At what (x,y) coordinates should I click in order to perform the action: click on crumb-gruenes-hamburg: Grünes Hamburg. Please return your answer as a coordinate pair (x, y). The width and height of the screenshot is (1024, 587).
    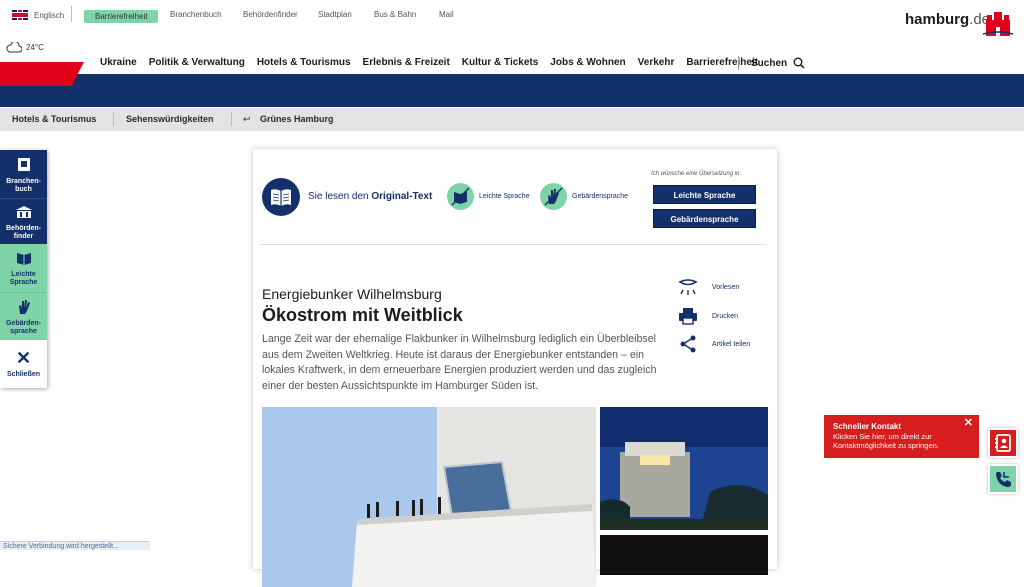
    Looking at the image, I should click on (297, 119).